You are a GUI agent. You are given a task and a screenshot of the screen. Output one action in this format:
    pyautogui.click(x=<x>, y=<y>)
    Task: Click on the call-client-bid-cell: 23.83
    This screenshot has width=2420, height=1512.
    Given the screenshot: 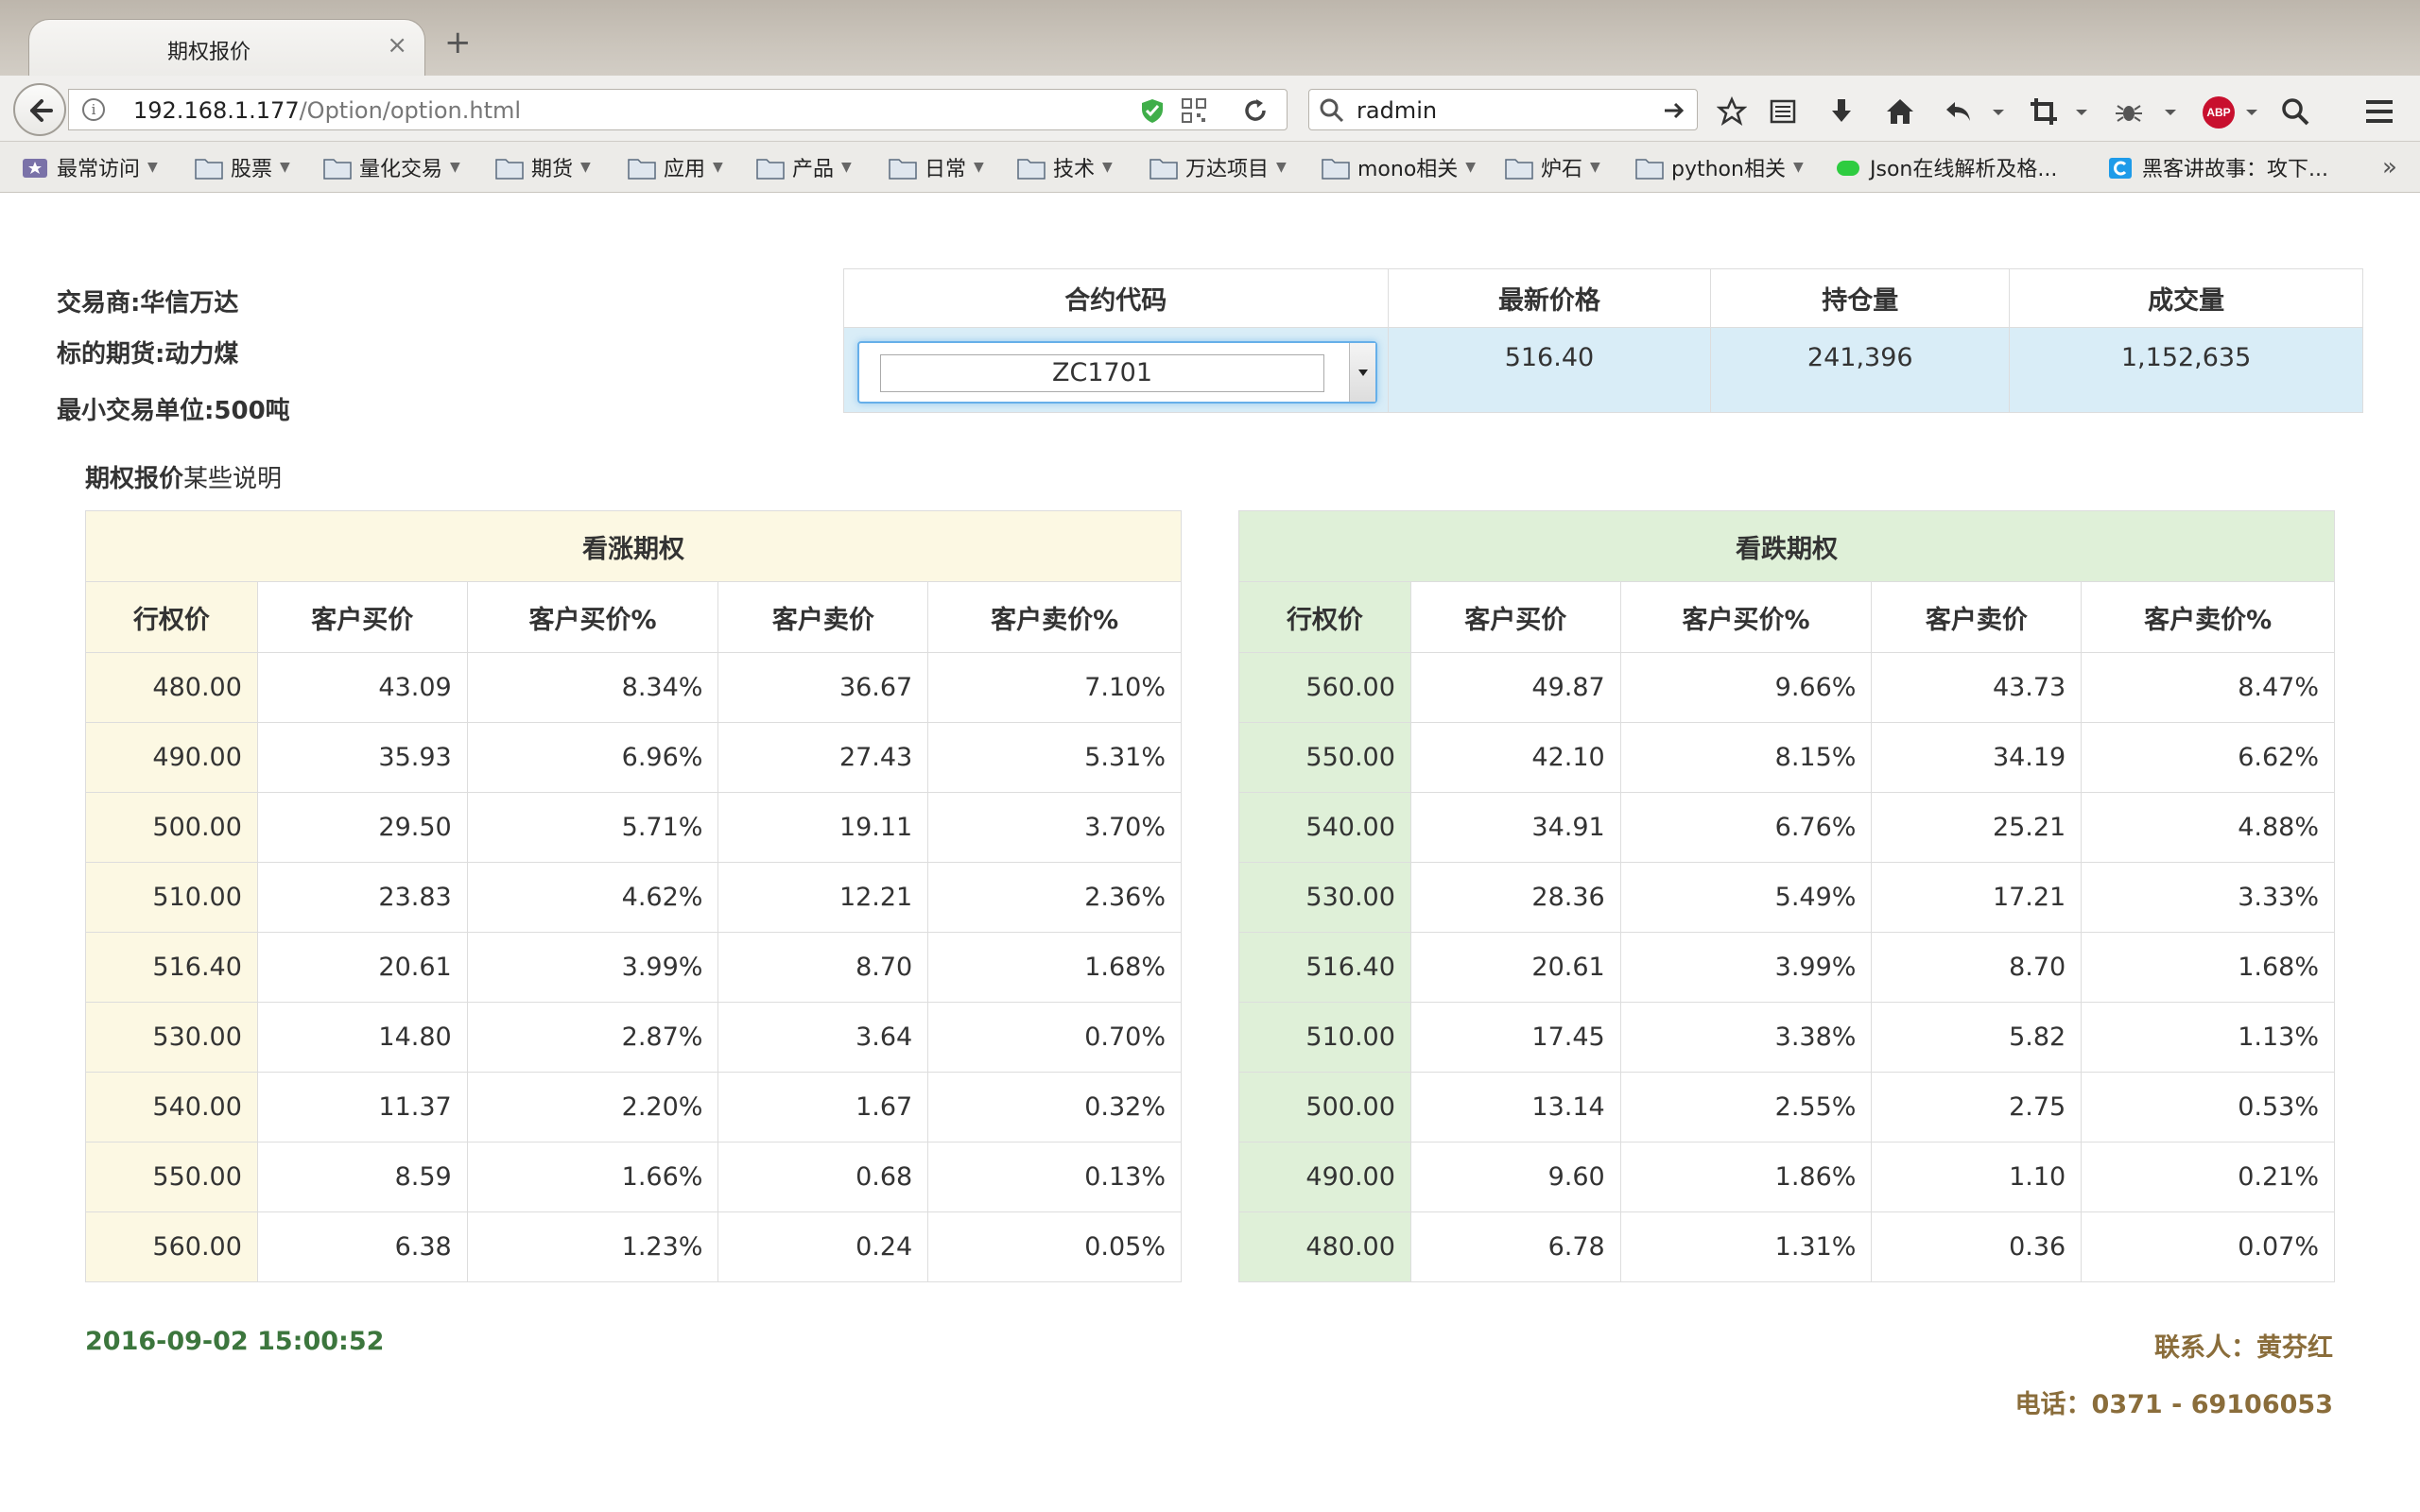 What is the action you would take?
    pyautogui.click(x=362, y=897)
    